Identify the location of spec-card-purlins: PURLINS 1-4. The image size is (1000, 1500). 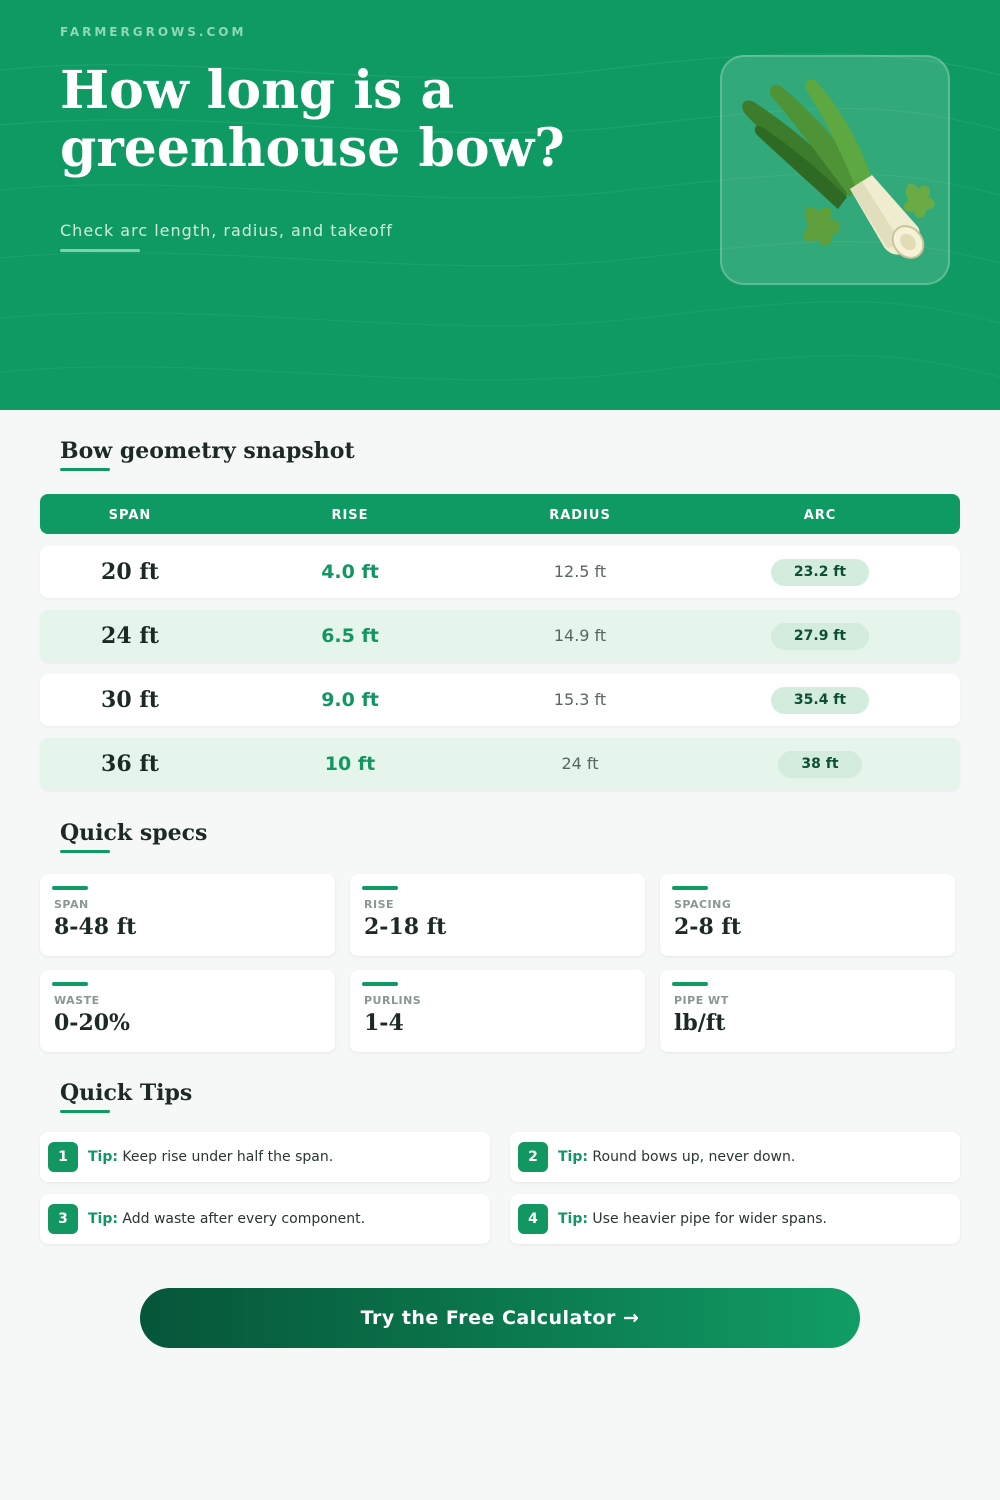
(497, 1011).